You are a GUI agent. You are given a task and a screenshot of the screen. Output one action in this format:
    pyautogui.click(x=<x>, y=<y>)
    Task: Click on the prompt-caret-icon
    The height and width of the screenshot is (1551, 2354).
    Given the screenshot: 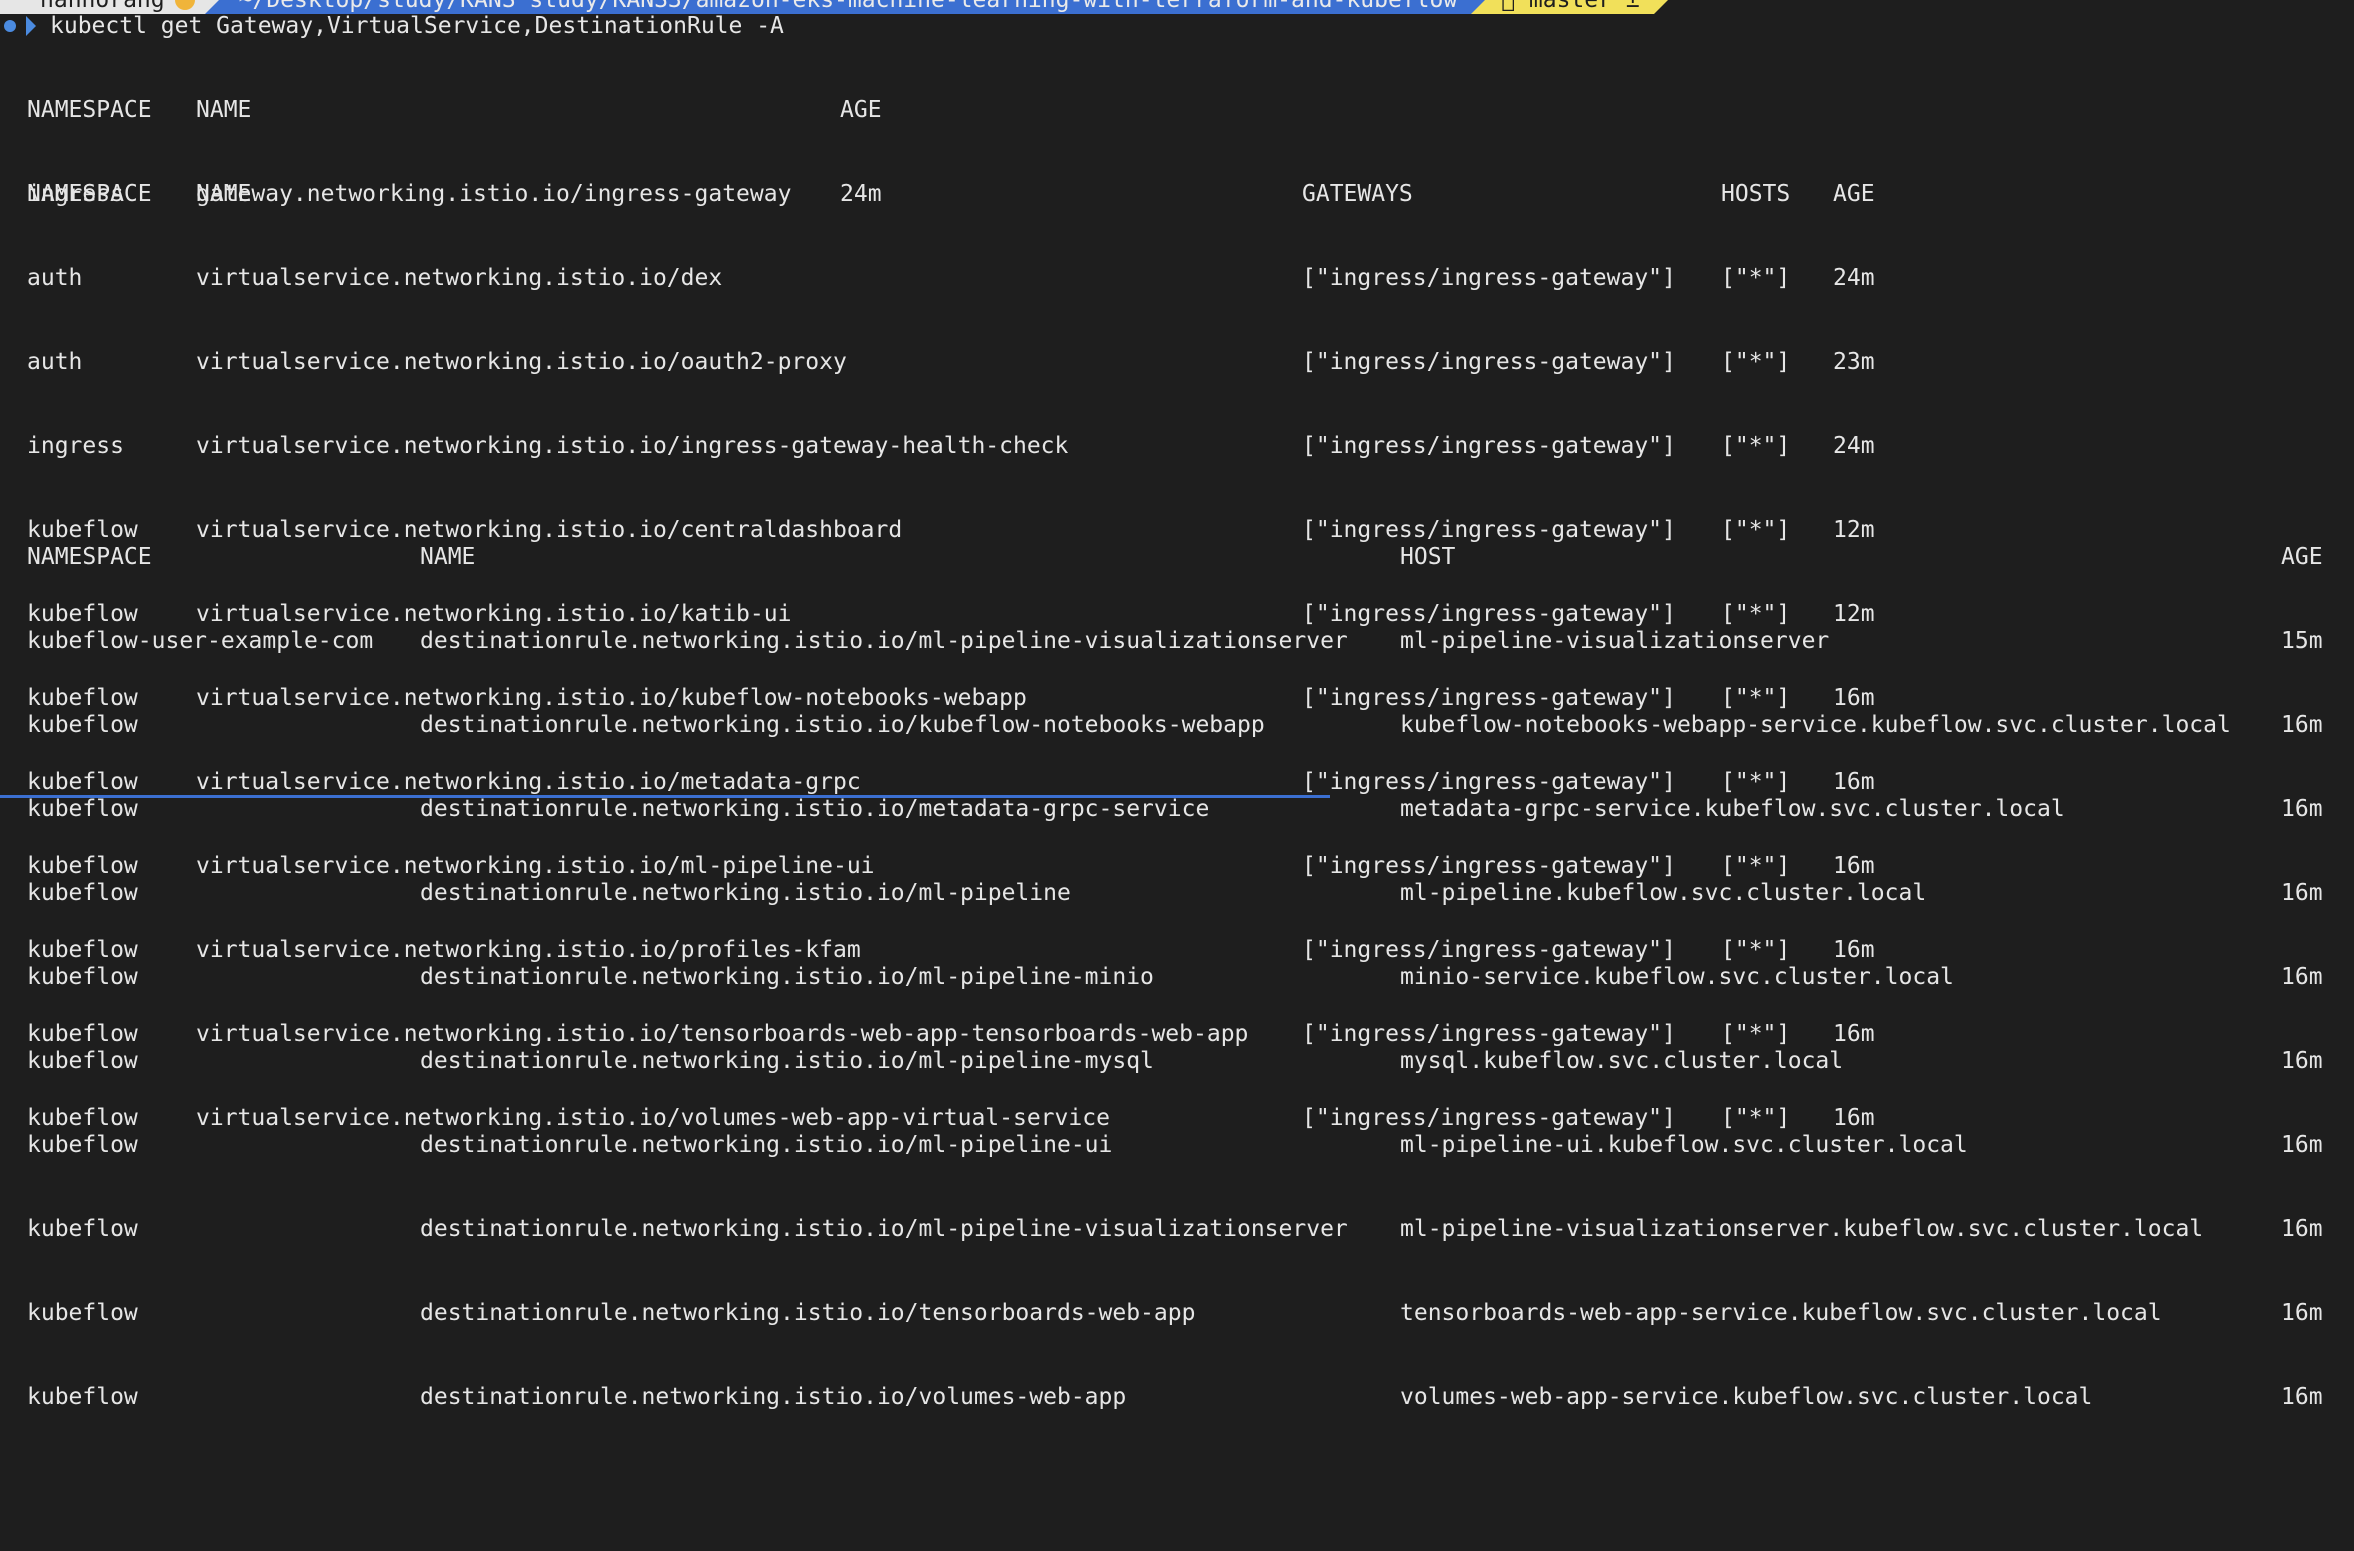 What is the action you would take?
    pyautogui.click(x=31, y=26)
    